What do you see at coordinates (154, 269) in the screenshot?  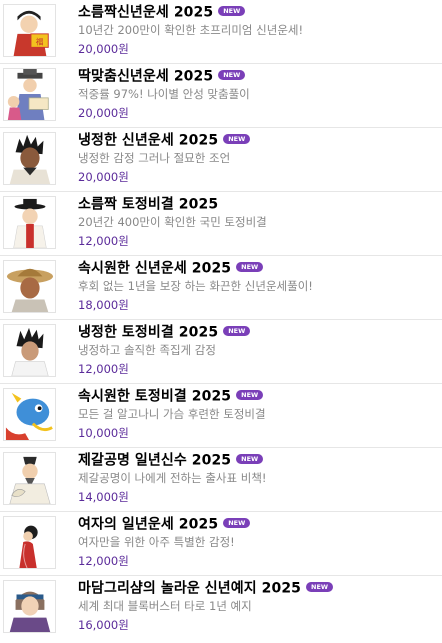 I see `item-title: 속시원한 신년운세 2025` at bounding box center [154, 269].